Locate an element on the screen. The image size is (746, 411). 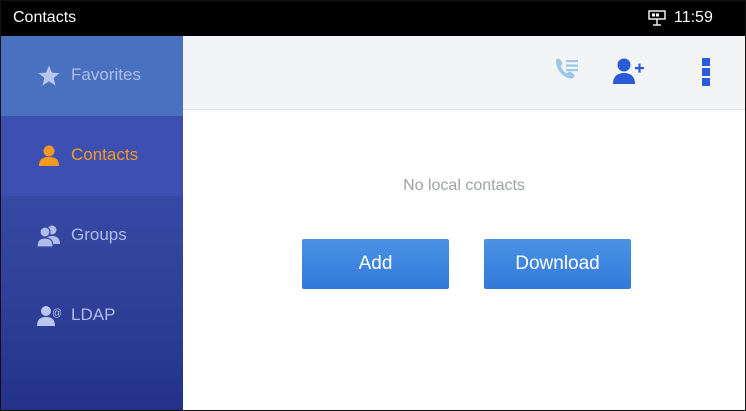
call-log-icon is located at coordinates (567, 72).